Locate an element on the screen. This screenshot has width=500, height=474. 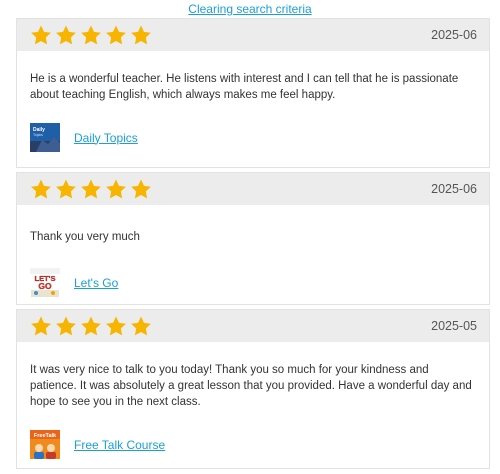
course-link: Free Talk Course is located at coordinates (119, 445).